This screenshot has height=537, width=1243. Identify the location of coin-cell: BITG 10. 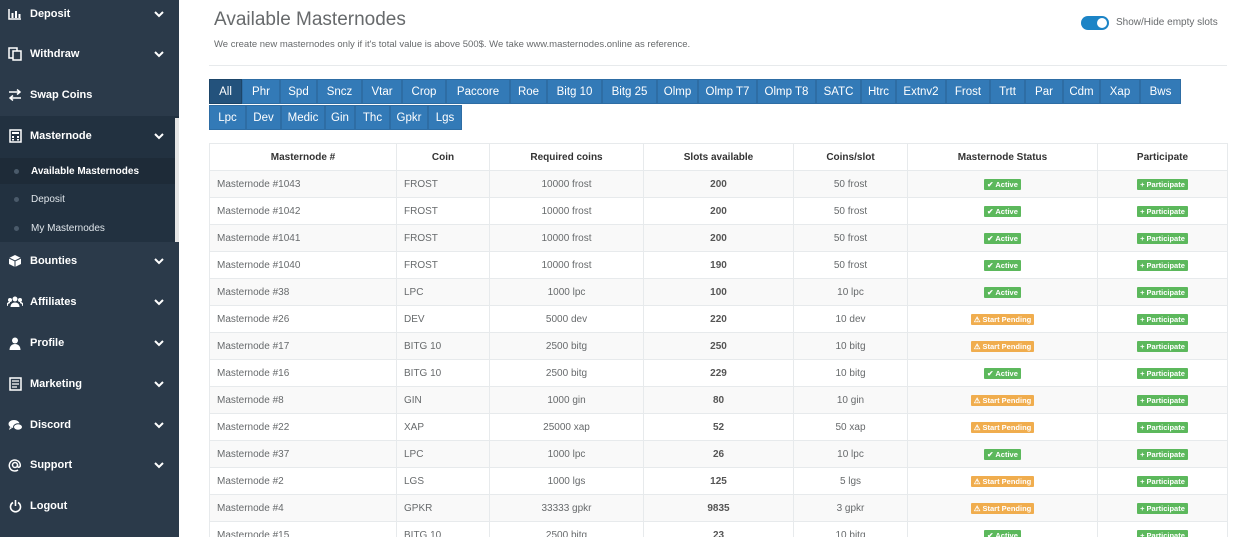
(443, 373).